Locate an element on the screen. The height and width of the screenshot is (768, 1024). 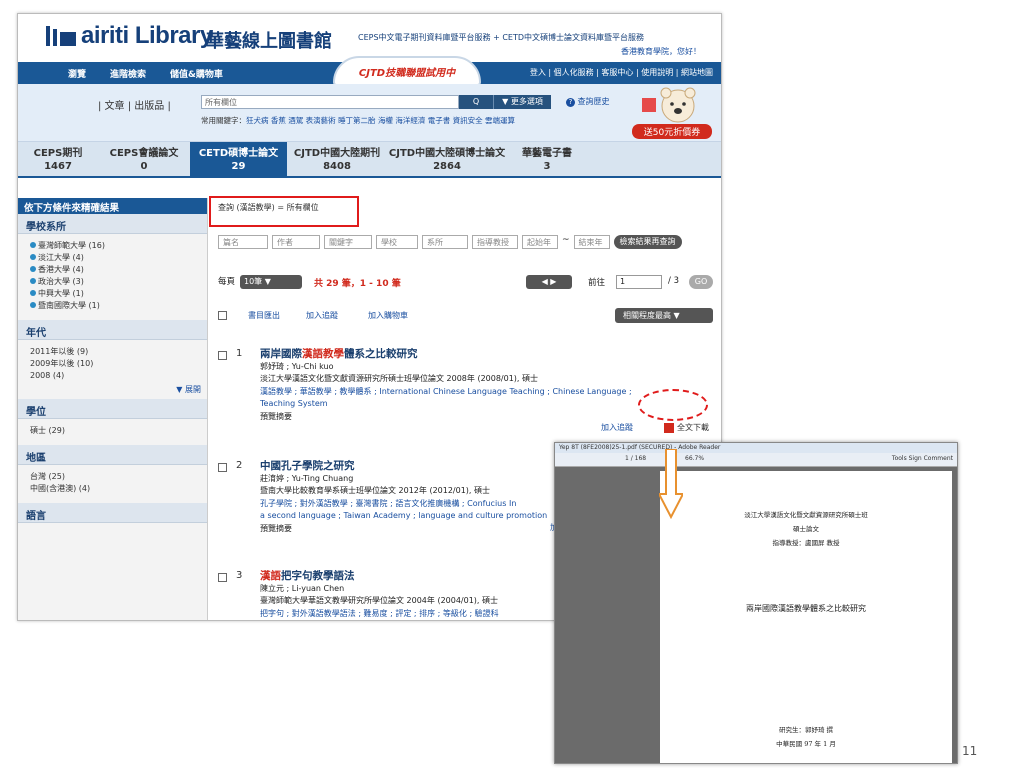
keywords-label: 常用關鍵字： is located at coordinates (223, 120).